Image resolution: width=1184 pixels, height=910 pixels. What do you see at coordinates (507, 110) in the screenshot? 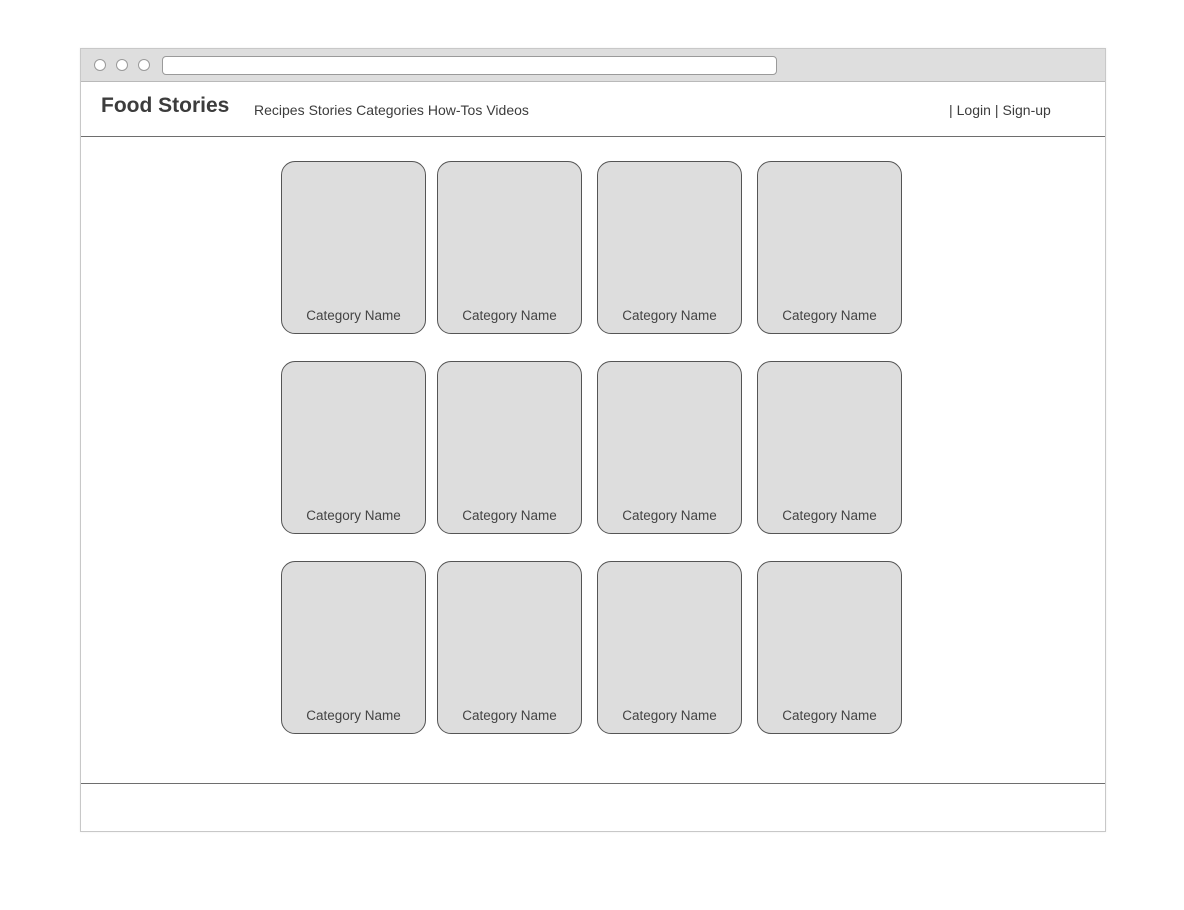
I see `nav-item-videos: Videos` at bounding box center [507, 110].